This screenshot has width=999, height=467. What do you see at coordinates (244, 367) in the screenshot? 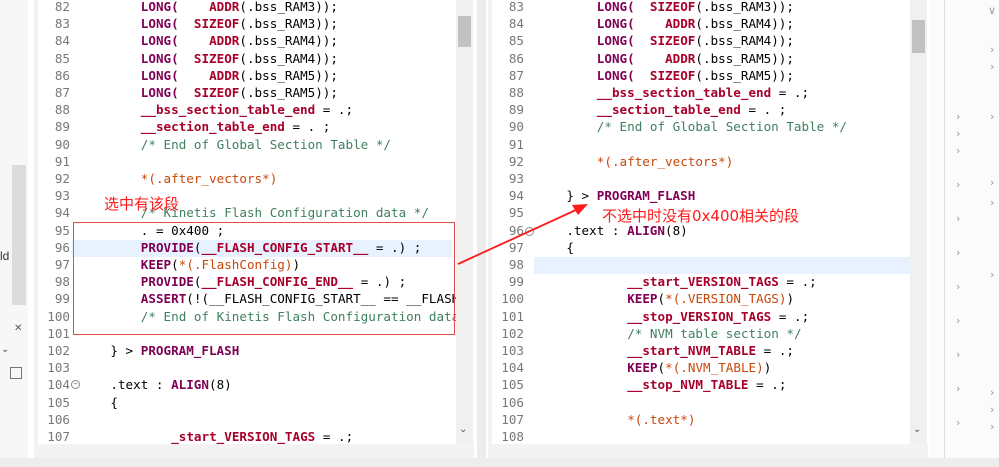
I see `code-line: 103` at bounding box center [244, 367].